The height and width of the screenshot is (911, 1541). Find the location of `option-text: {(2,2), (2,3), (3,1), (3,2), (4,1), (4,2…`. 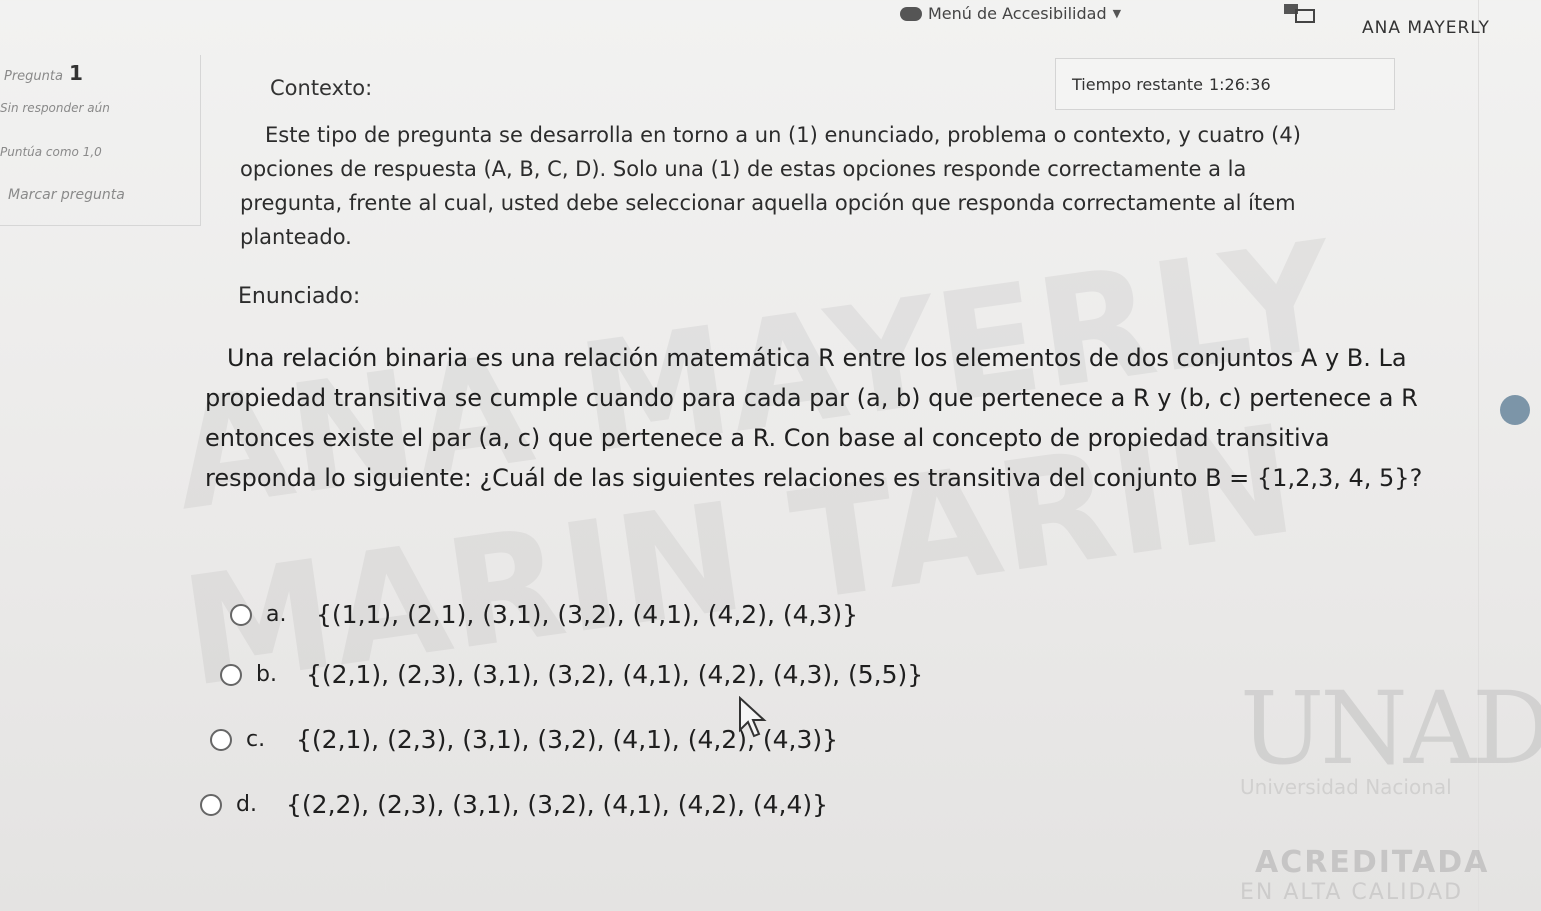

option-text: {(2,2), (2,3), (3,1), (3,2), (4,1), (4,2… is located at coordinates (557, 804).